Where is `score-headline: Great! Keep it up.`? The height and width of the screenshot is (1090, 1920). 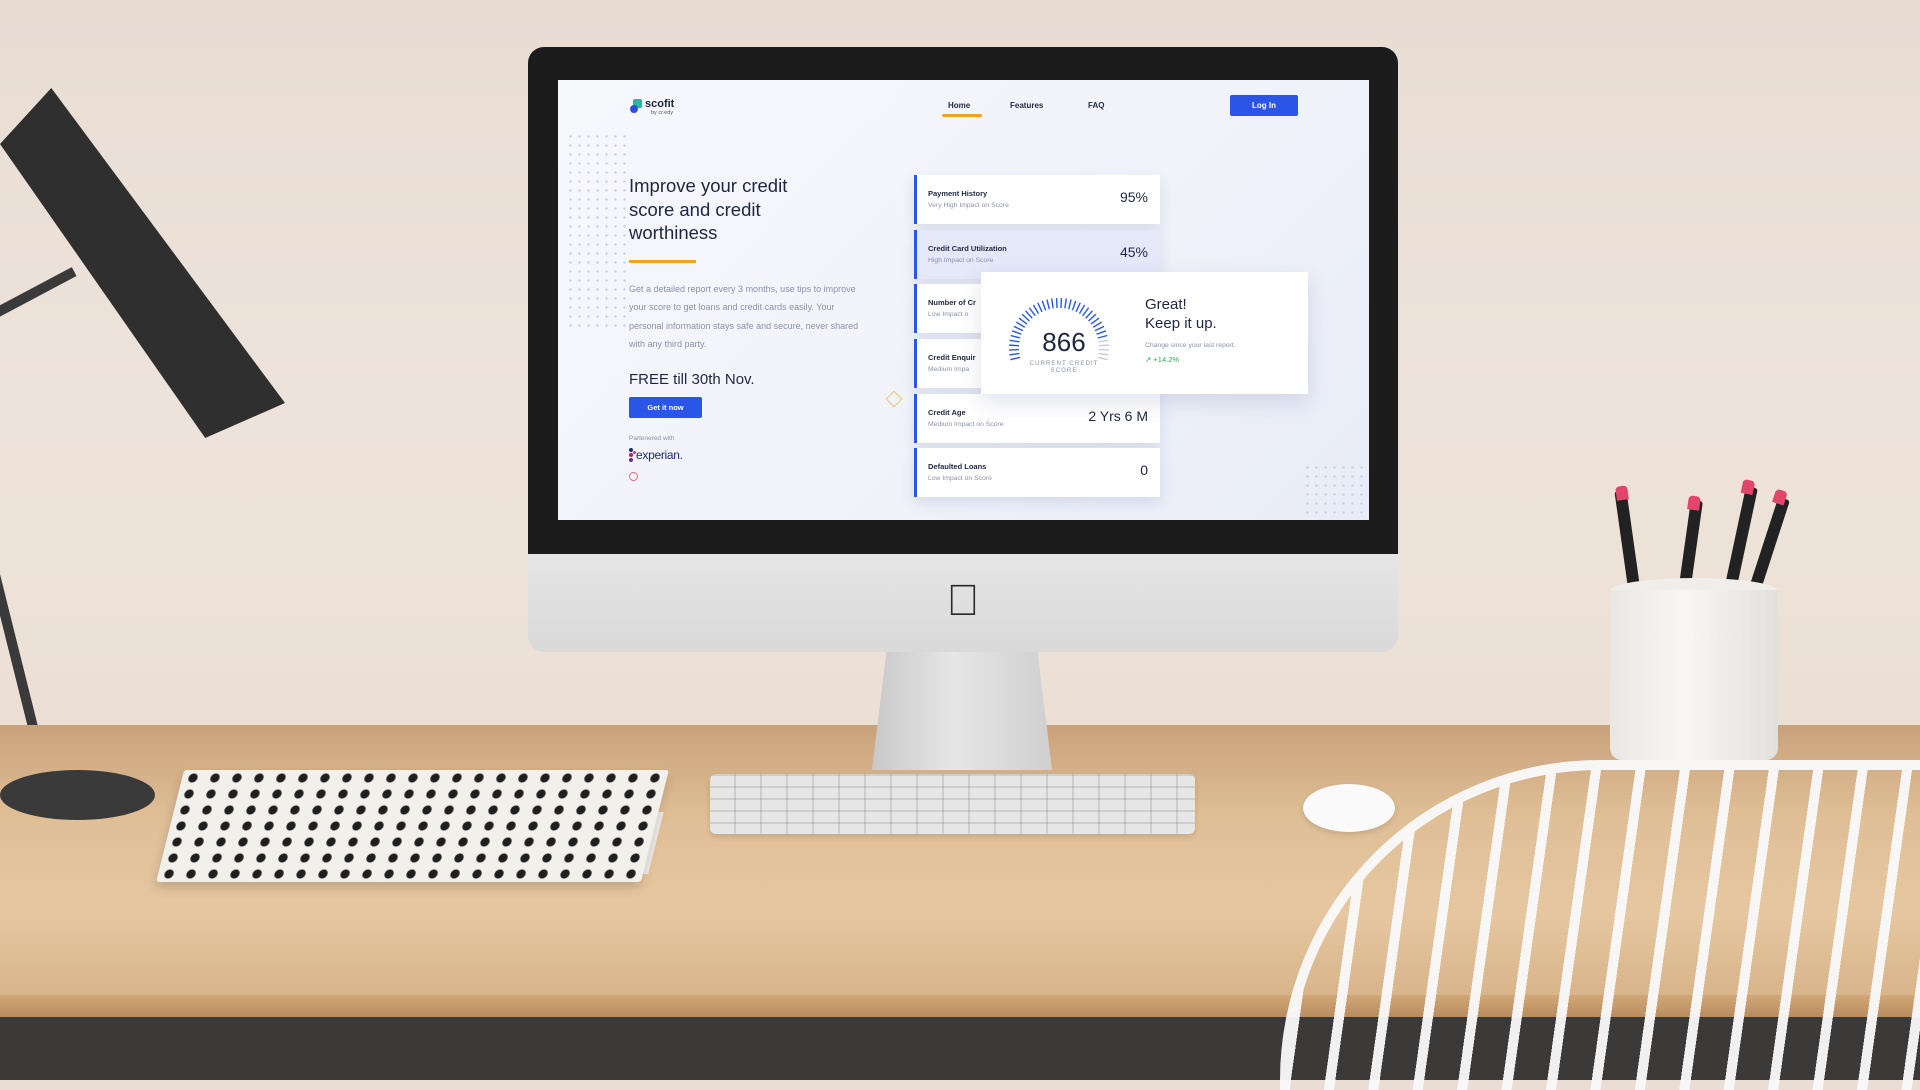 score-headline: Great! Keep it up. is located at coordinates (1181, 314).